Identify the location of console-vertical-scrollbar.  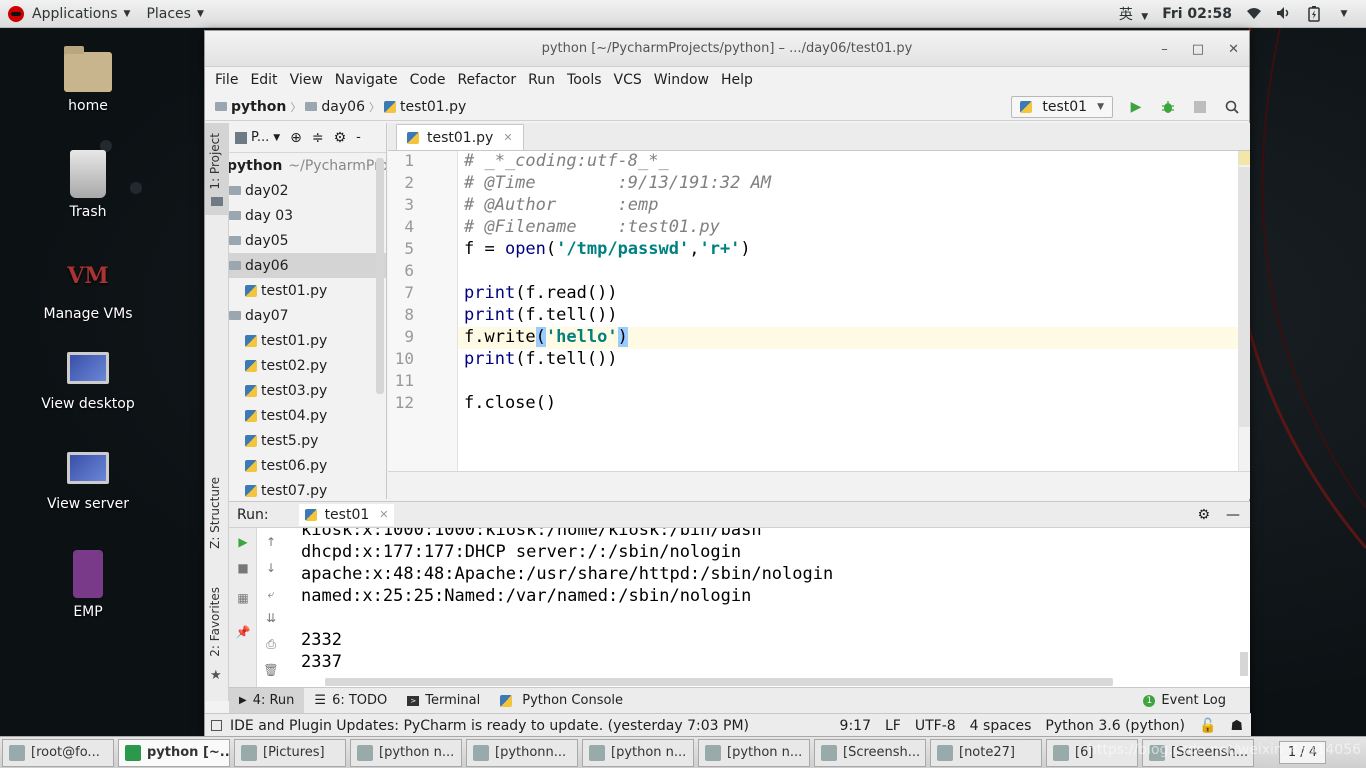
(1244, 664).